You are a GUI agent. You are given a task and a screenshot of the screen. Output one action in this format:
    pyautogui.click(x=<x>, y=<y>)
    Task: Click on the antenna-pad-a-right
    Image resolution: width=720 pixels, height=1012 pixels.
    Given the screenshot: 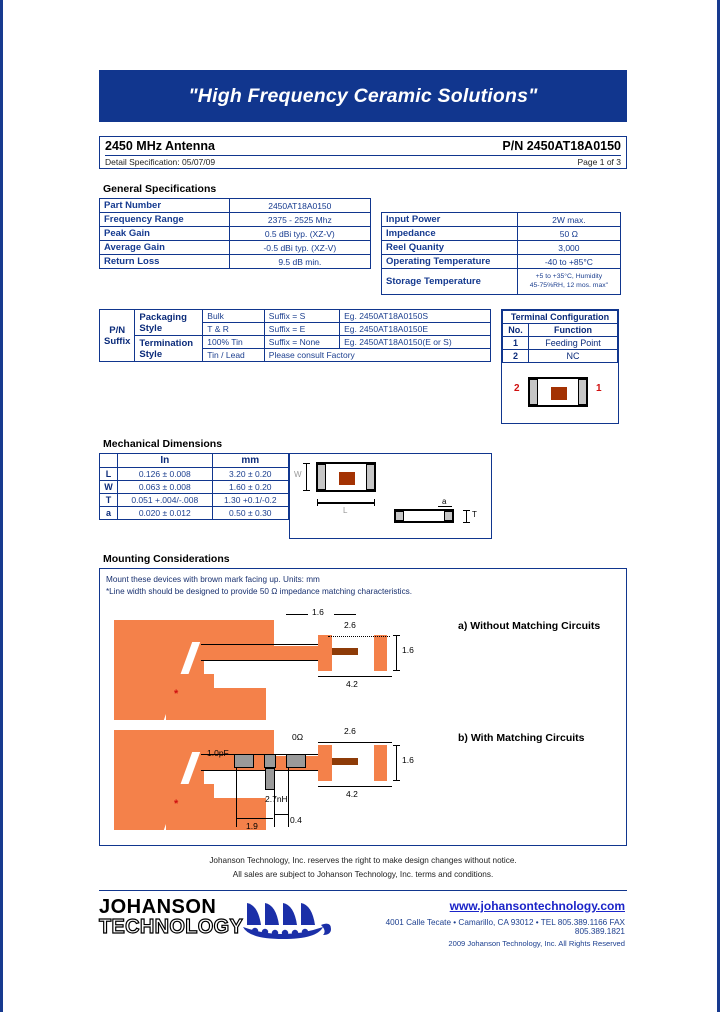 What is the action you would take?
    pyautogui.click(x=380, y=652)
    